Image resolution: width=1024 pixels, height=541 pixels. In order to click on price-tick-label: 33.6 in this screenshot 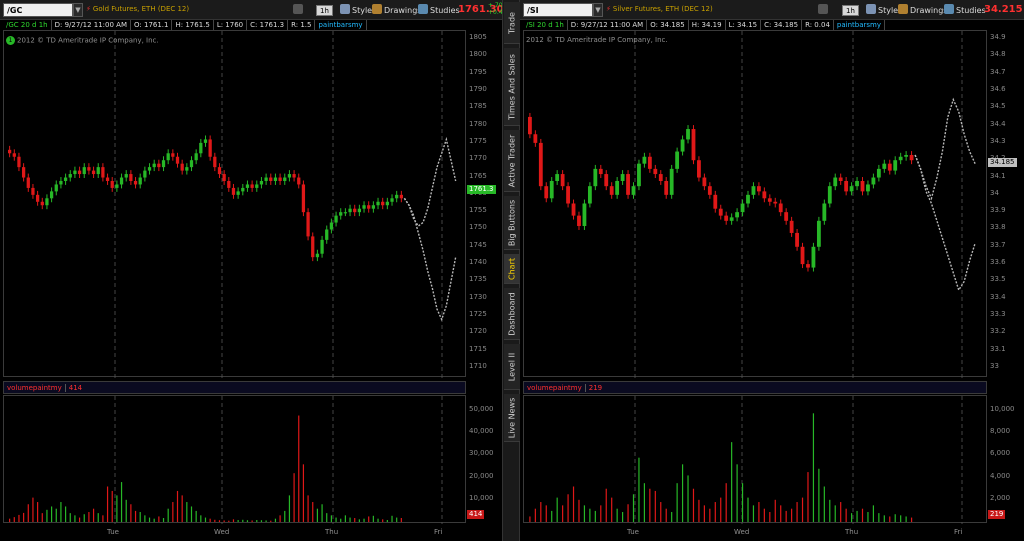, I will do `click(998, 262)`.